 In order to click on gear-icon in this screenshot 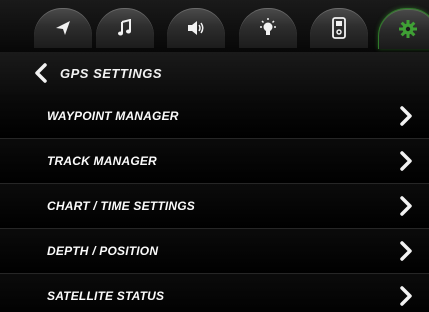, I will do `click(408, 29)`.